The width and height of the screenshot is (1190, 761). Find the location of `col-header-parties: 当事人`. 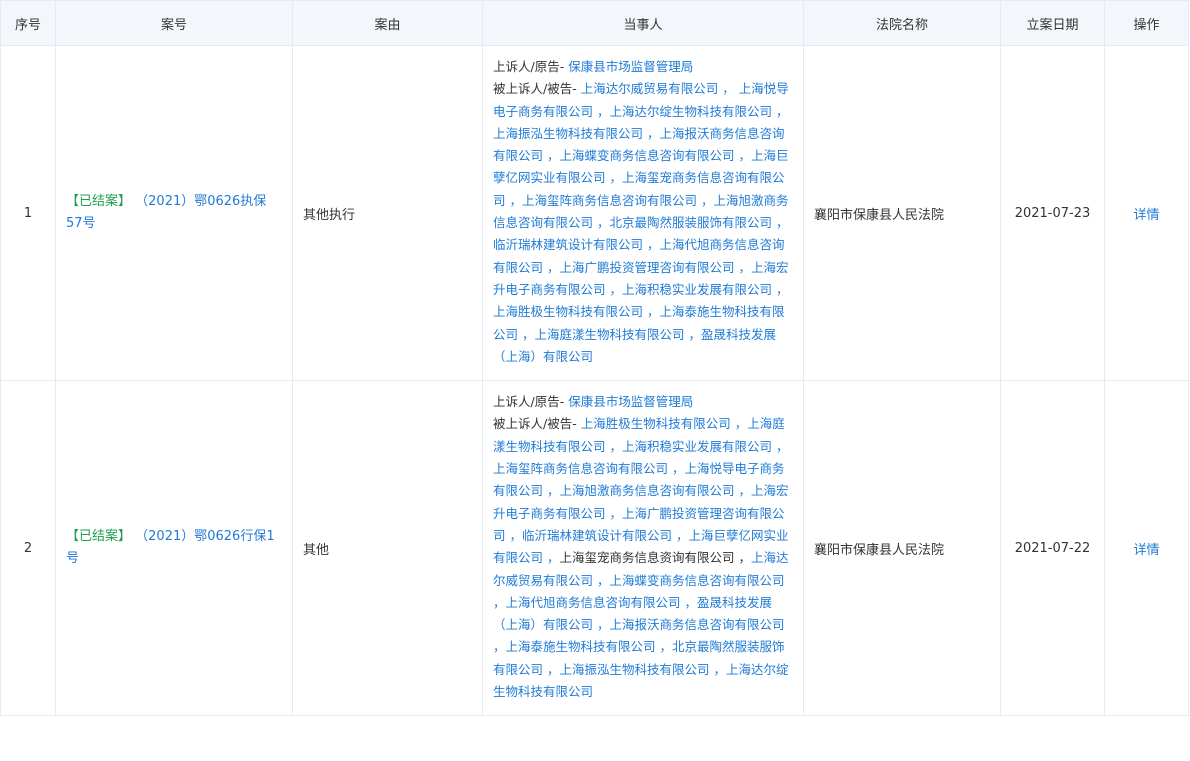

col-header-parties: 当事人 is located at coordinates (643, 23).